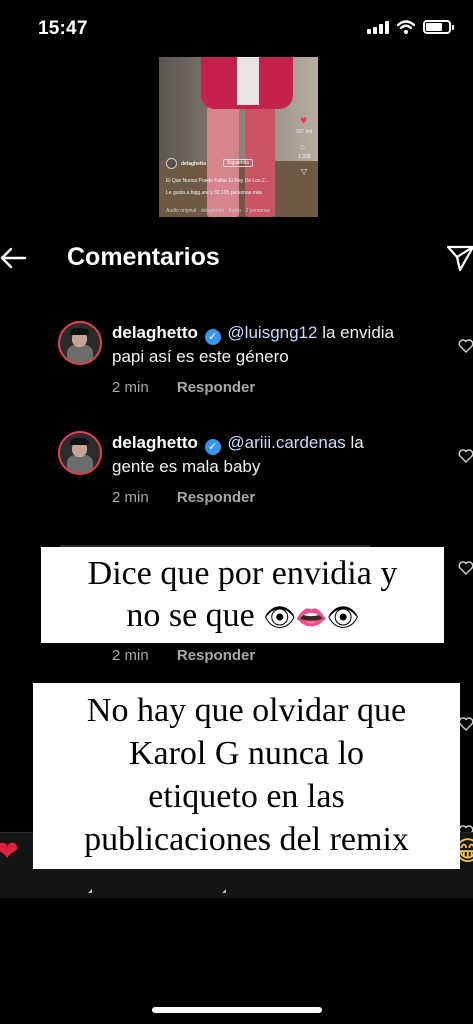 The width and height of the screenshot is (473, 1024). I want to click on thumbnail-follow-badge: Siguiendo, so click(238, 163).